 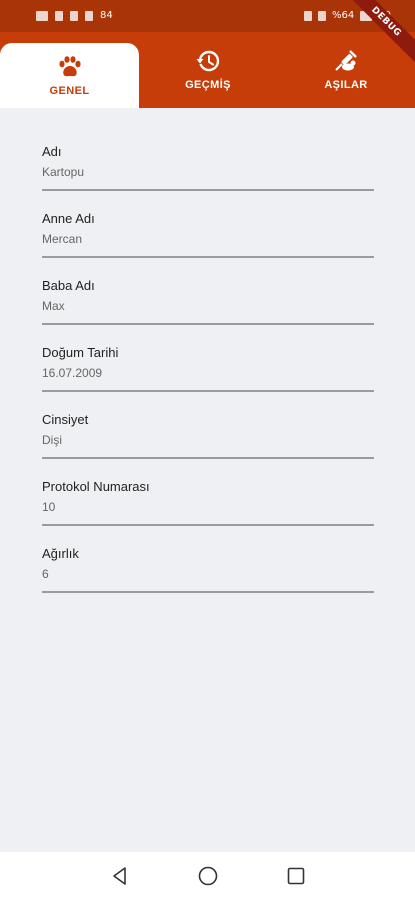 I want to click on field-mother-name: Anne Adı Mercan, so click(x=208, y=240).